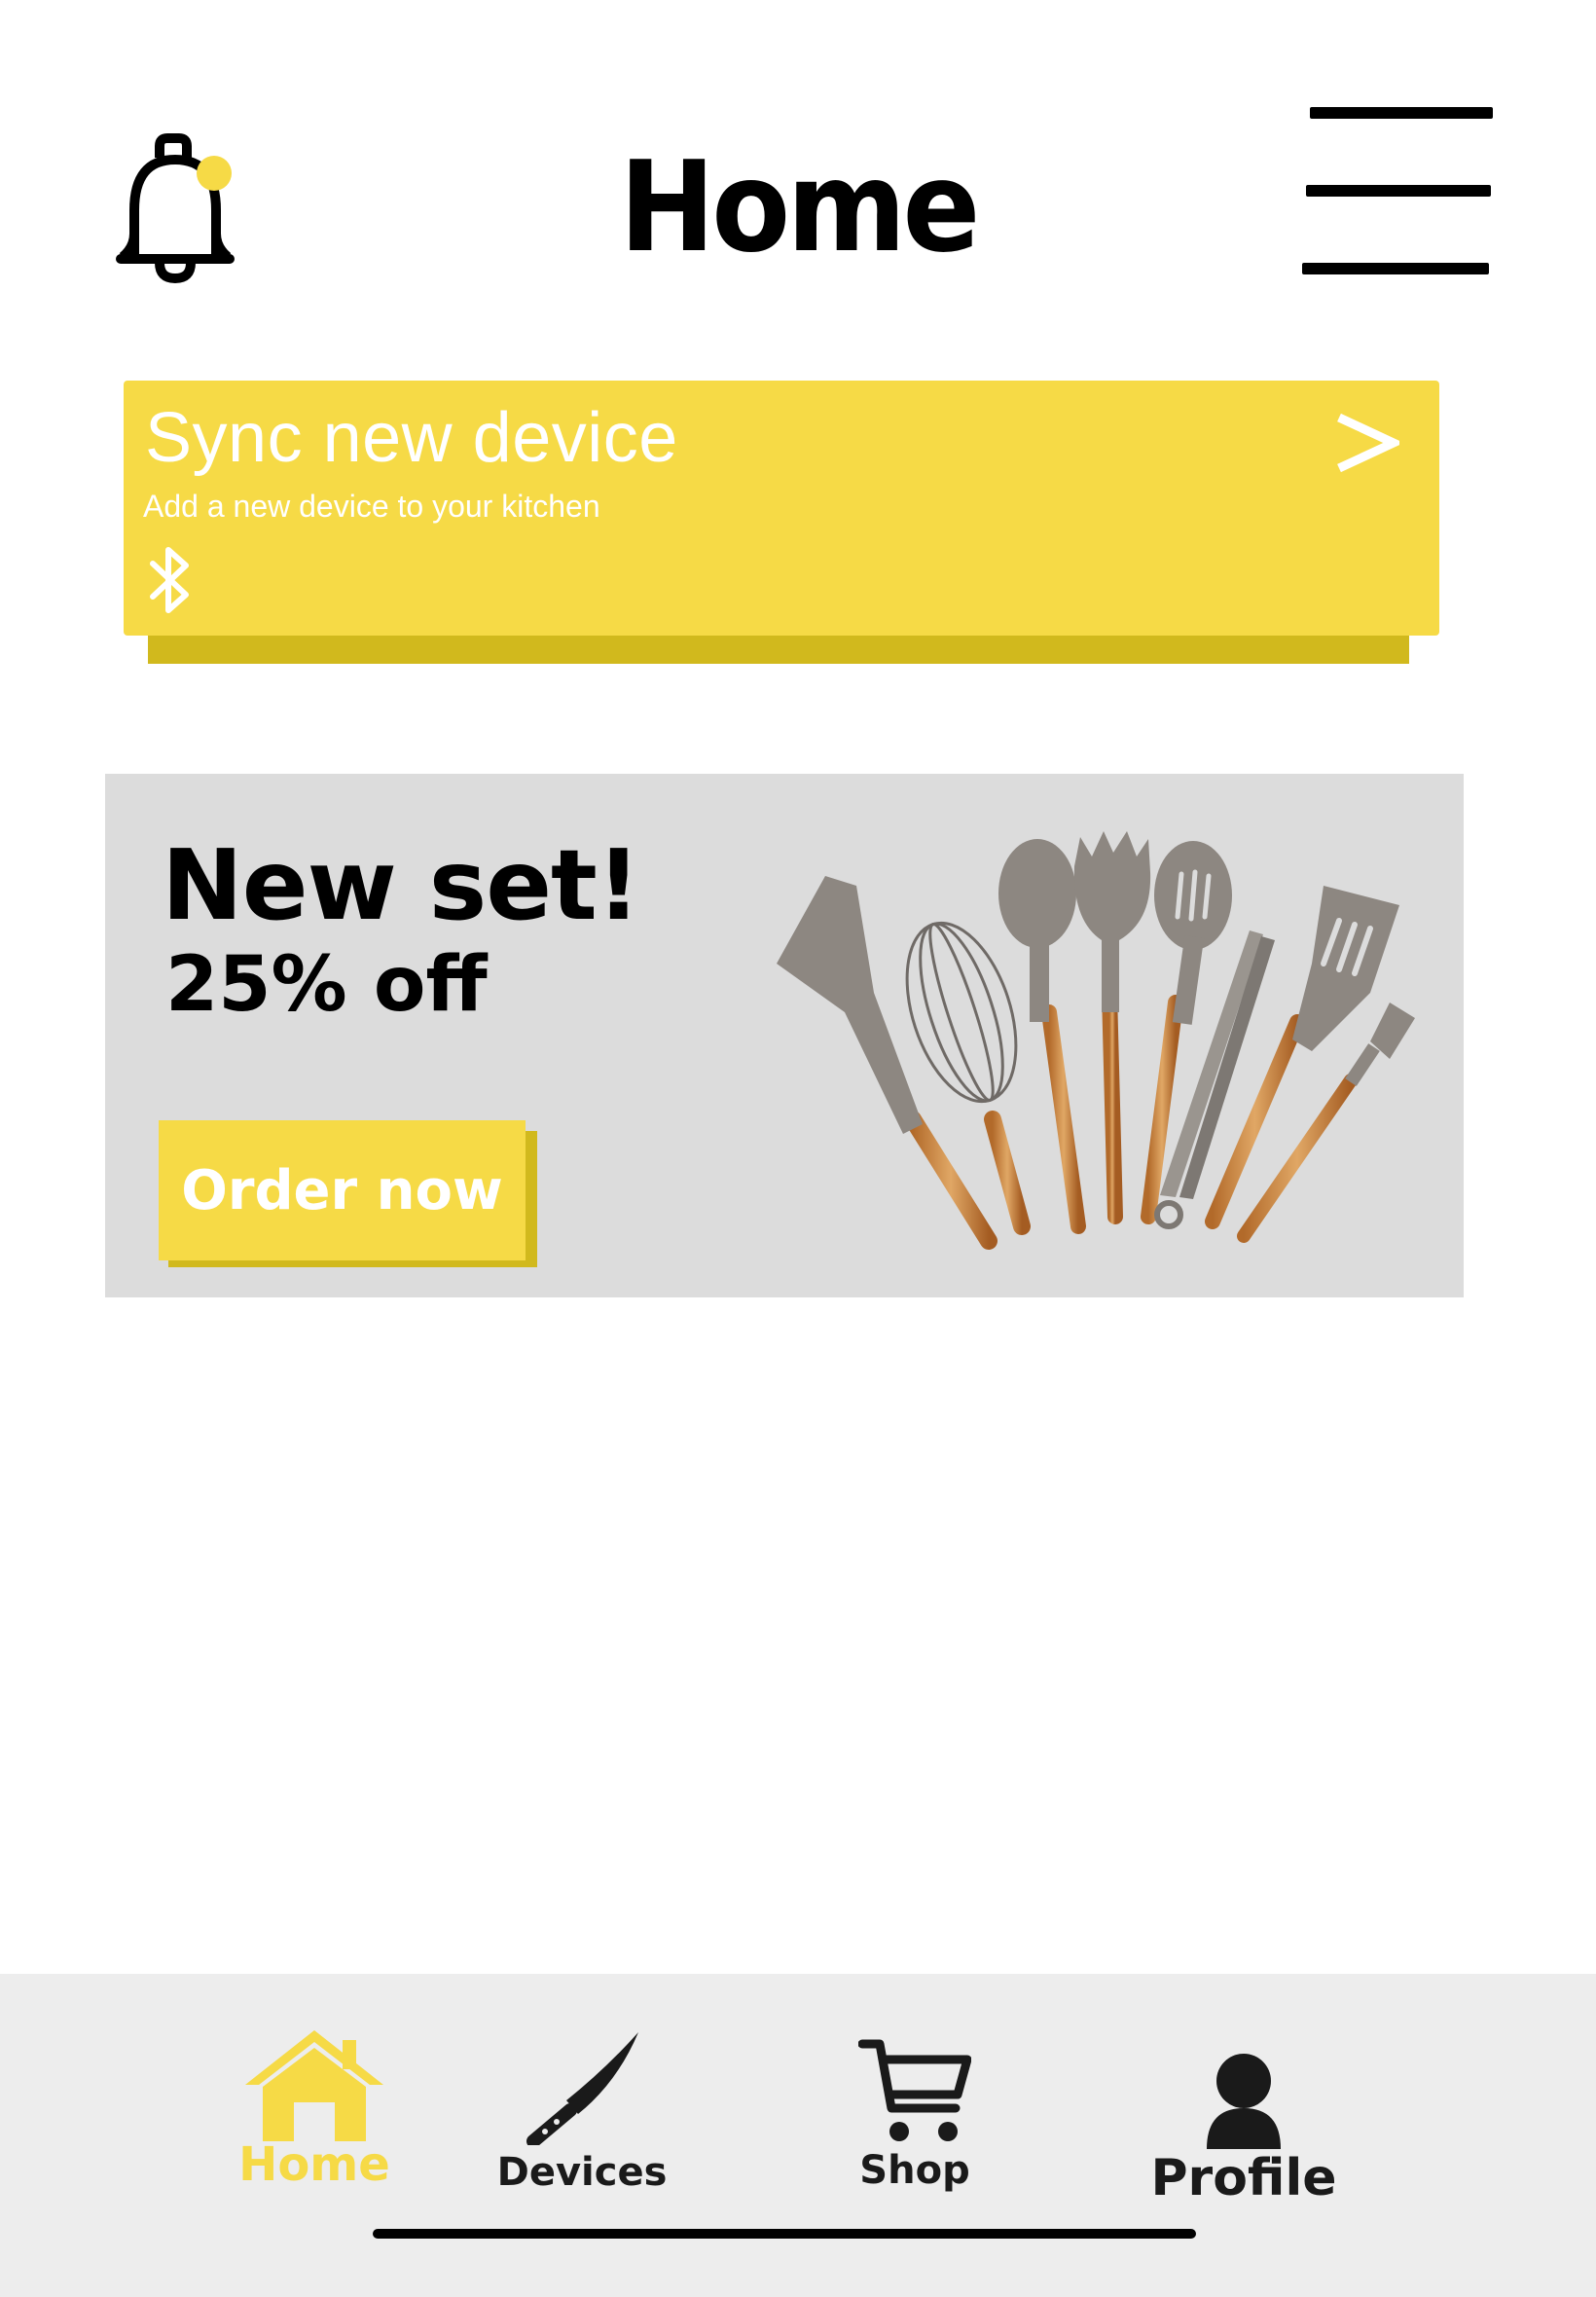 The image size is (1596, 2297). What do you see at coordinates (343, 1190) in the screenshot?
I see `order-now-button: Order now` at bounding box center [343, 1190].